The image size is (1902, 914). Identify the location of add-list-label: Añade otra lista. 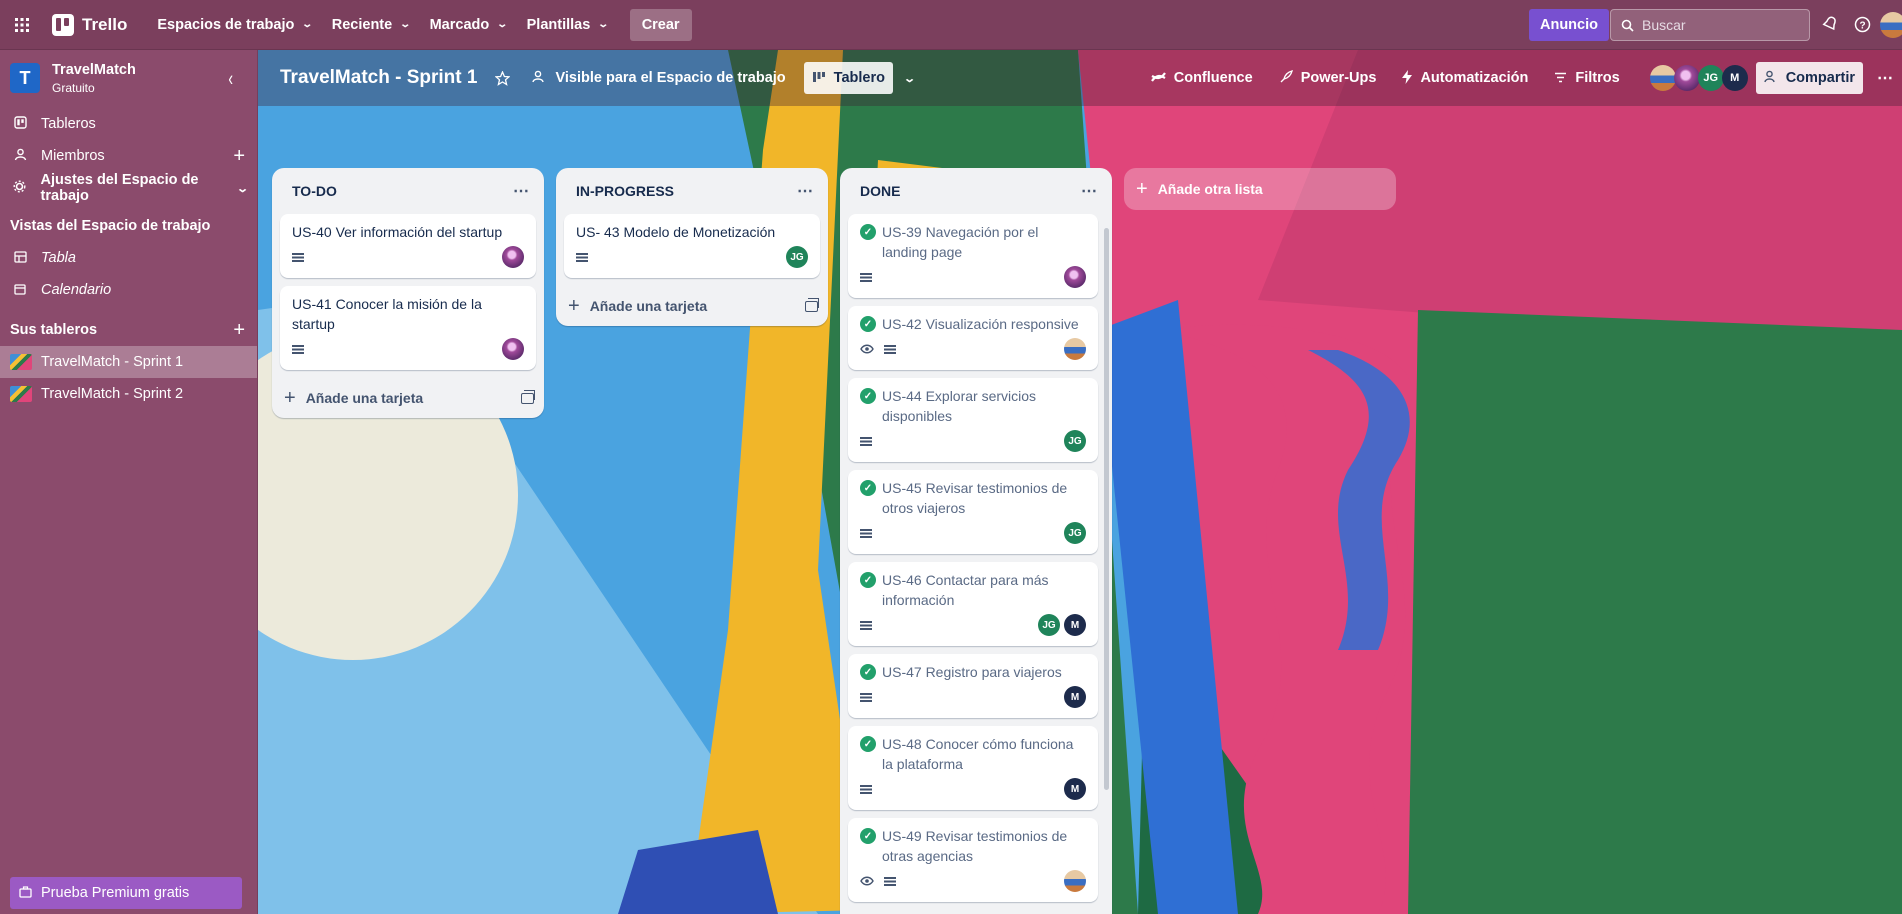
(1210, 189).